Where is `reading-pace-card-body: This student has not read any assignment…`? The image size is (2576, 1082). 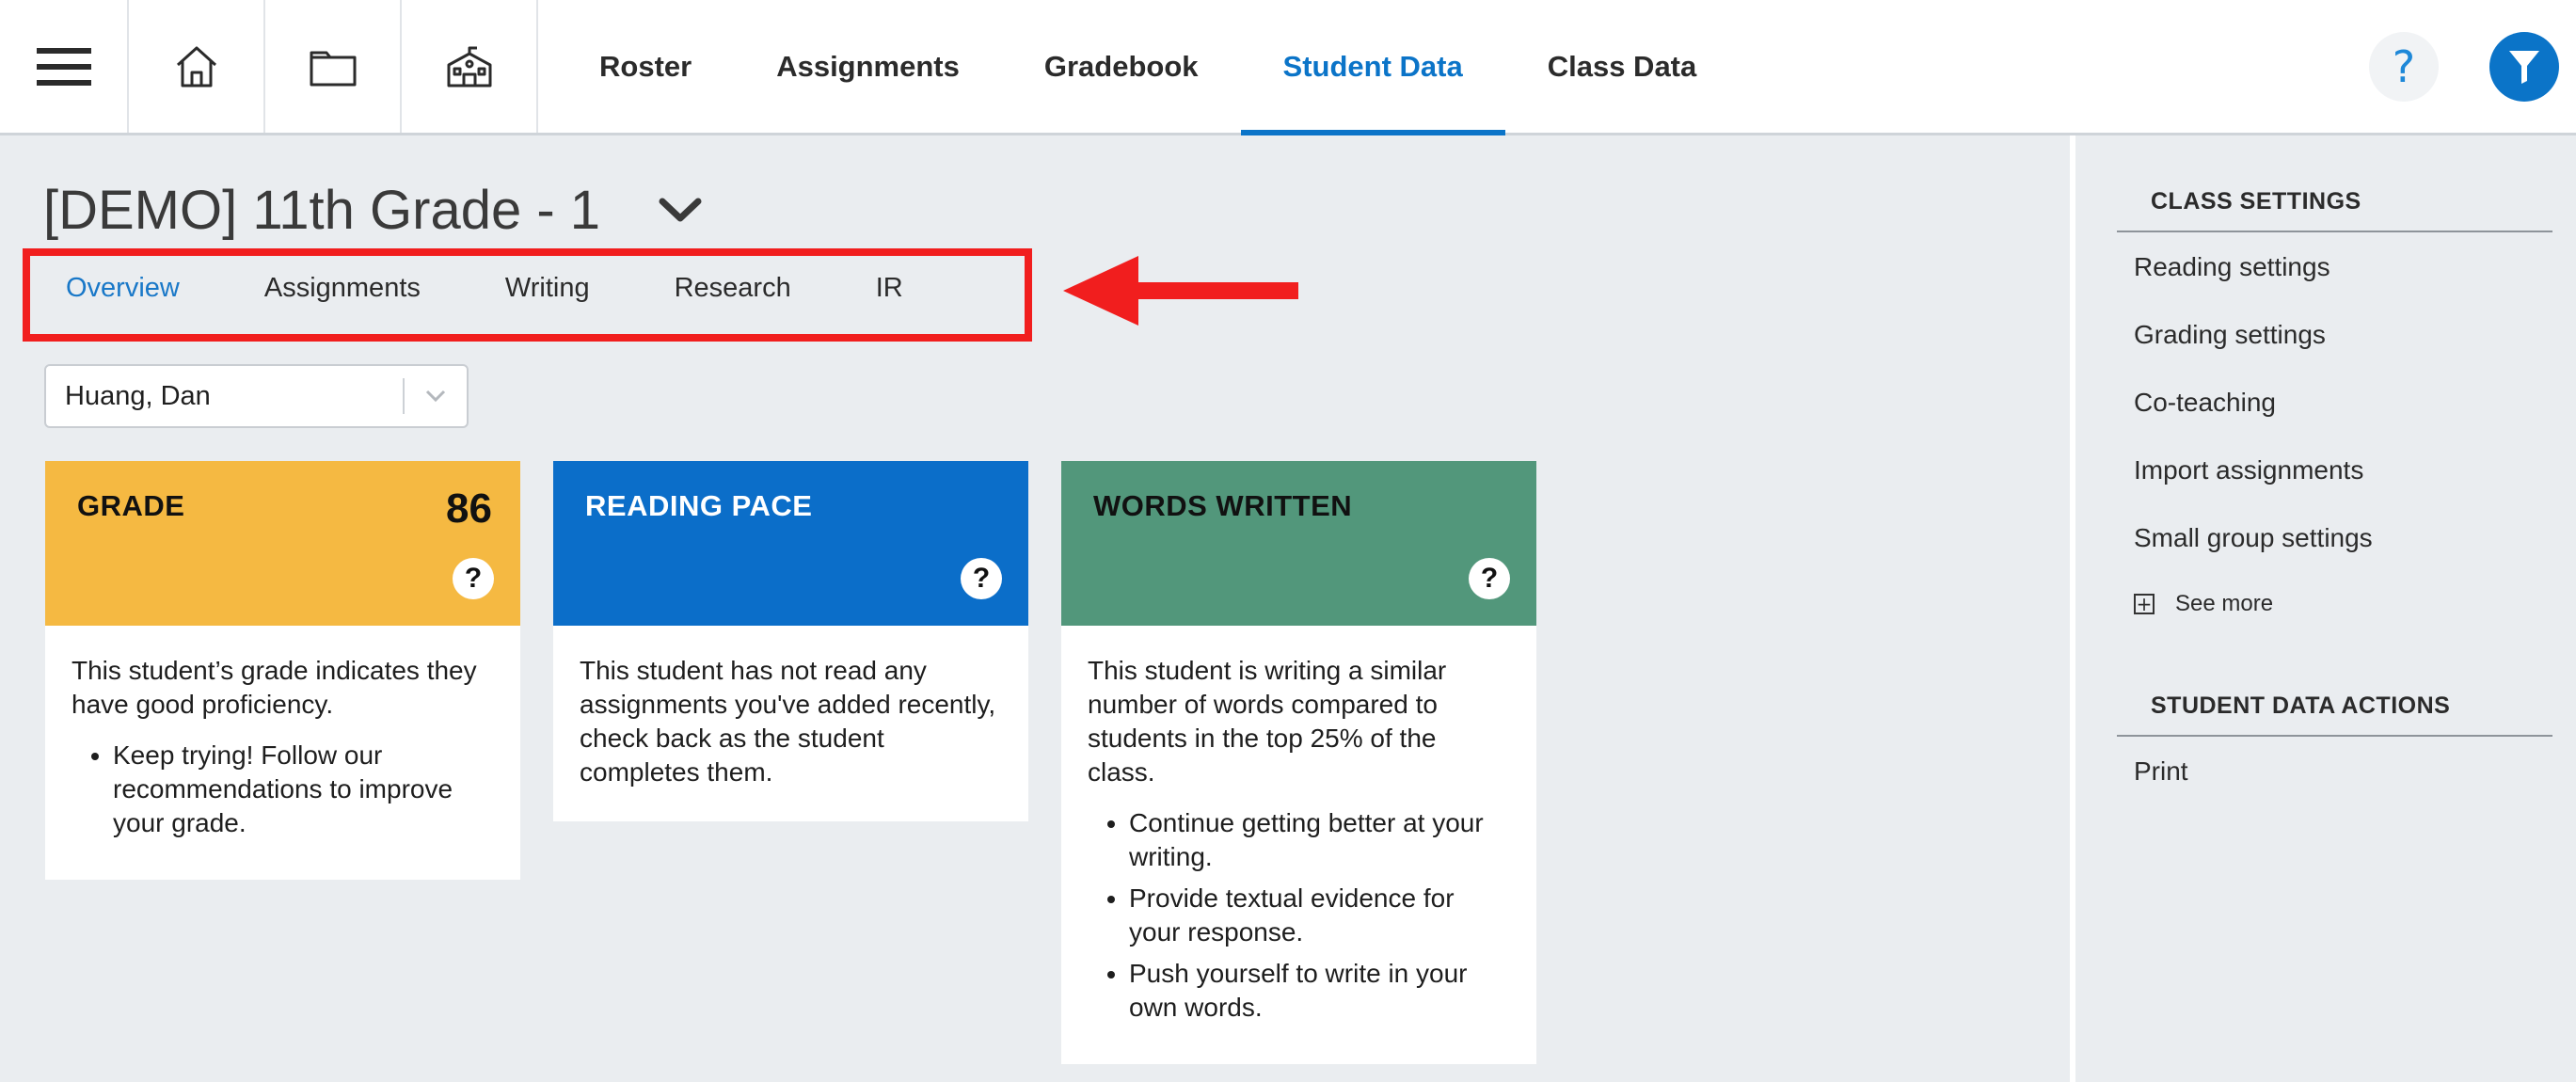 reading-pace-card-body: This student has not read any assignment… is located at coordinates (790, 723).